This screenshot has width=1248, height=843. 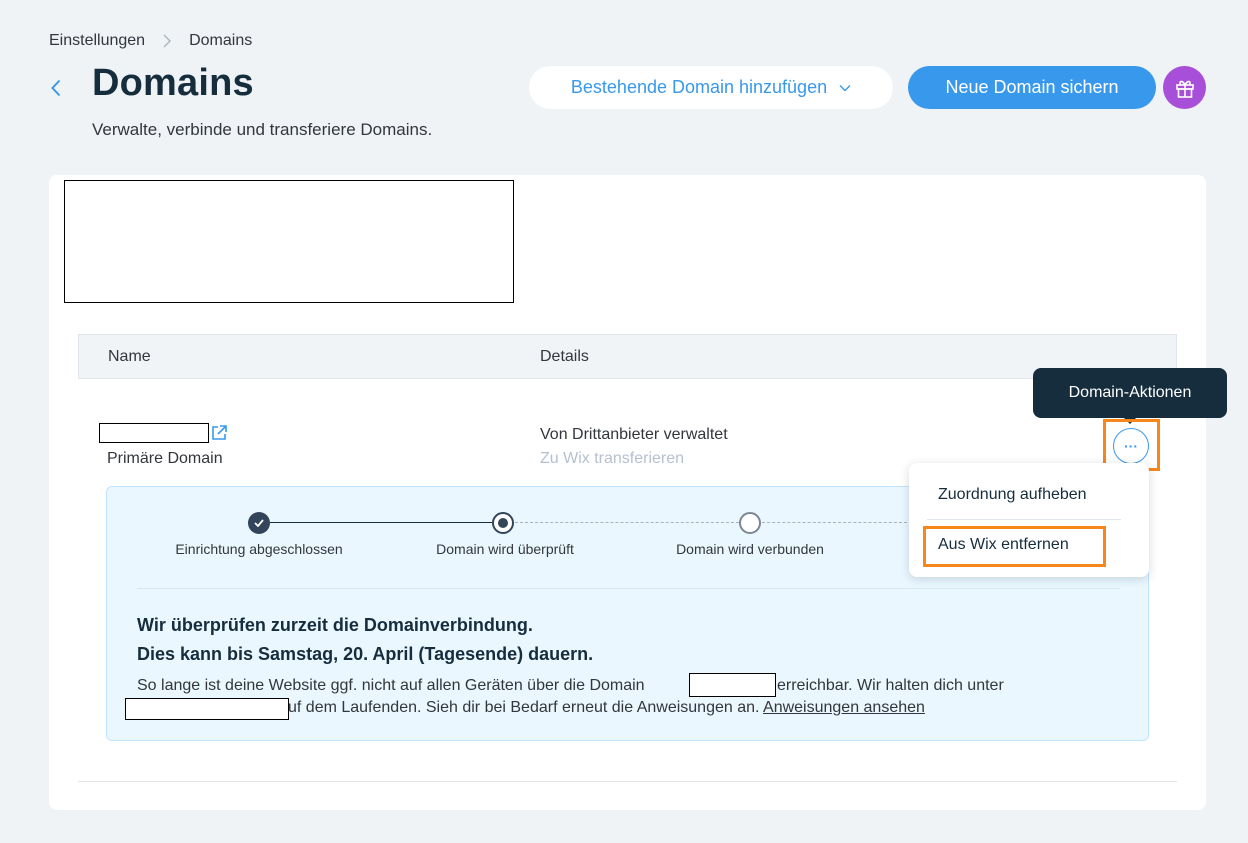 I want to click on highlight-remove-item, so click(x=1014, y=546).